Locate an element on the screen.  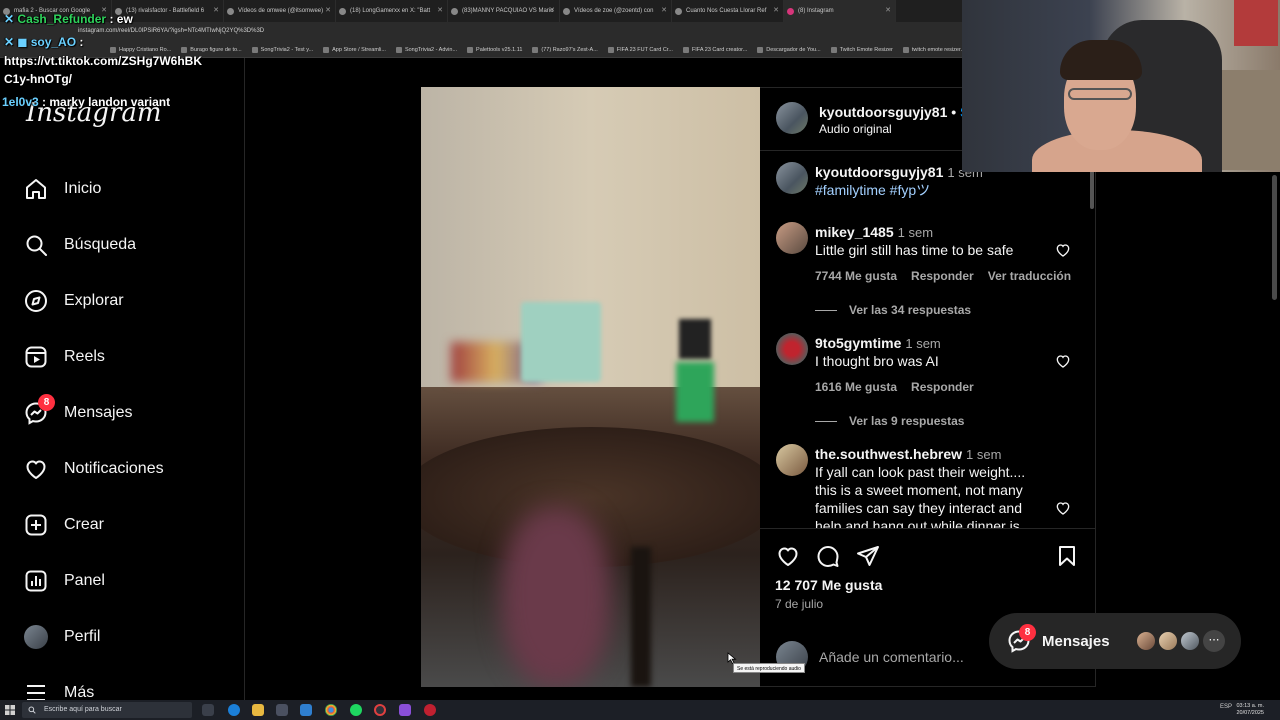
tab-title: (83)MANNY PACQUIAO VS Mario is located at coordinates (508, 11).